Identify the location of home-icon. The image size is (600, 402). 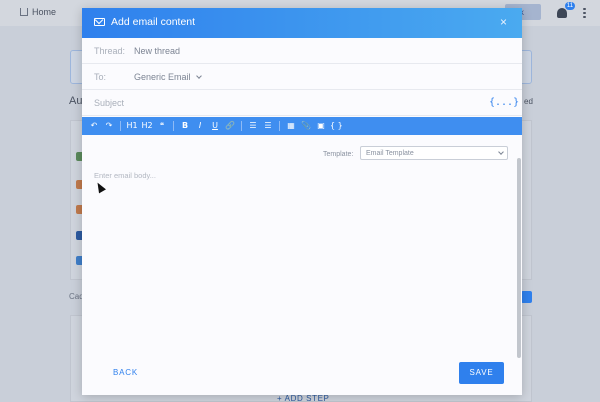
(24, 12).